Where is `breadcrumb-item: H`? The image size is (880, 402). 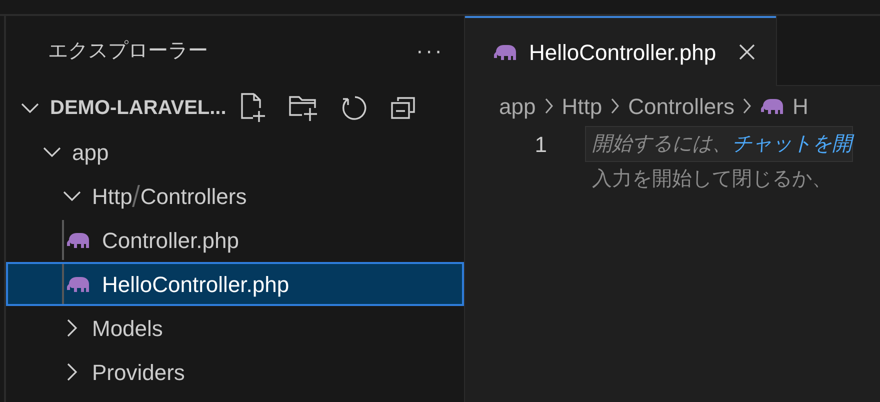
breadcrumb-item: H is located at coordinates (800, 106).